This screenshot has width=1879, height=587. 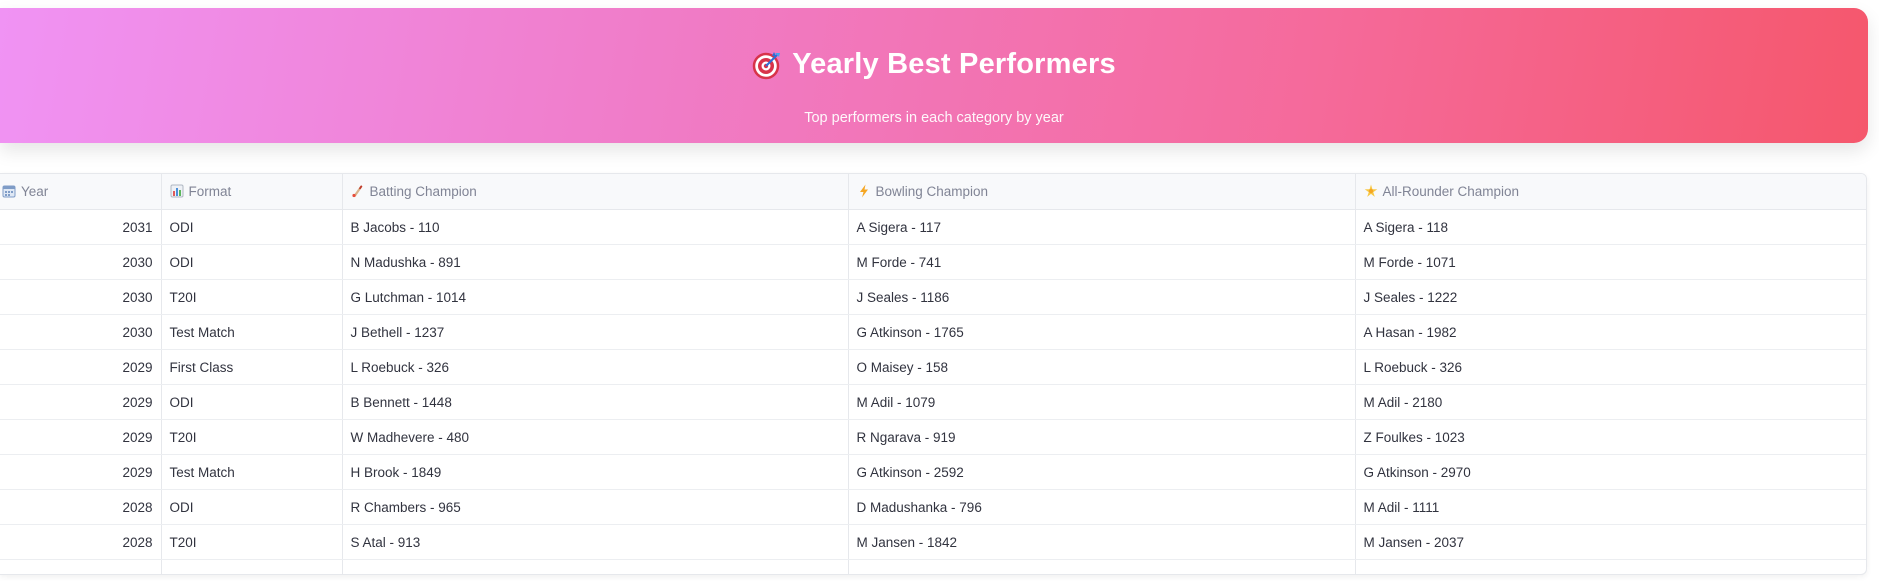 I want to click on cell-batting-champion: G Lutchman - 1014, so click(x=595, y=297).